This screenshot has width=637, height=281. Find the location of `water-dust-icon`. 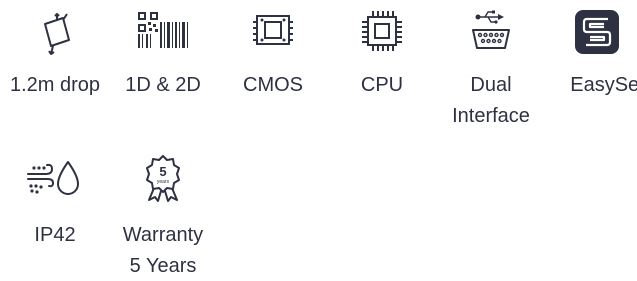

water-dust-icon is located at coordinates (55, 178).